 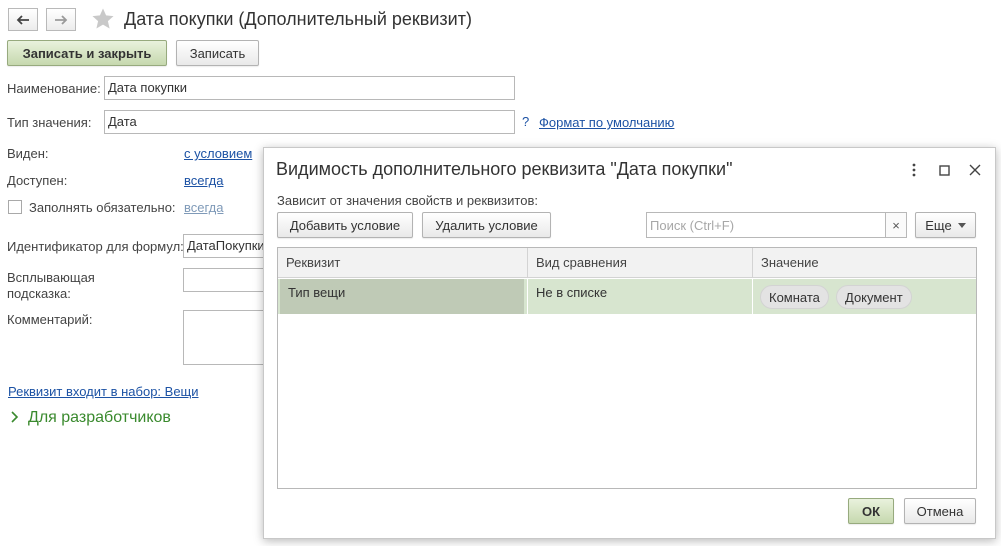 I want to click on remove-condition-button: Удалить условие, so click(x=486, y=225).